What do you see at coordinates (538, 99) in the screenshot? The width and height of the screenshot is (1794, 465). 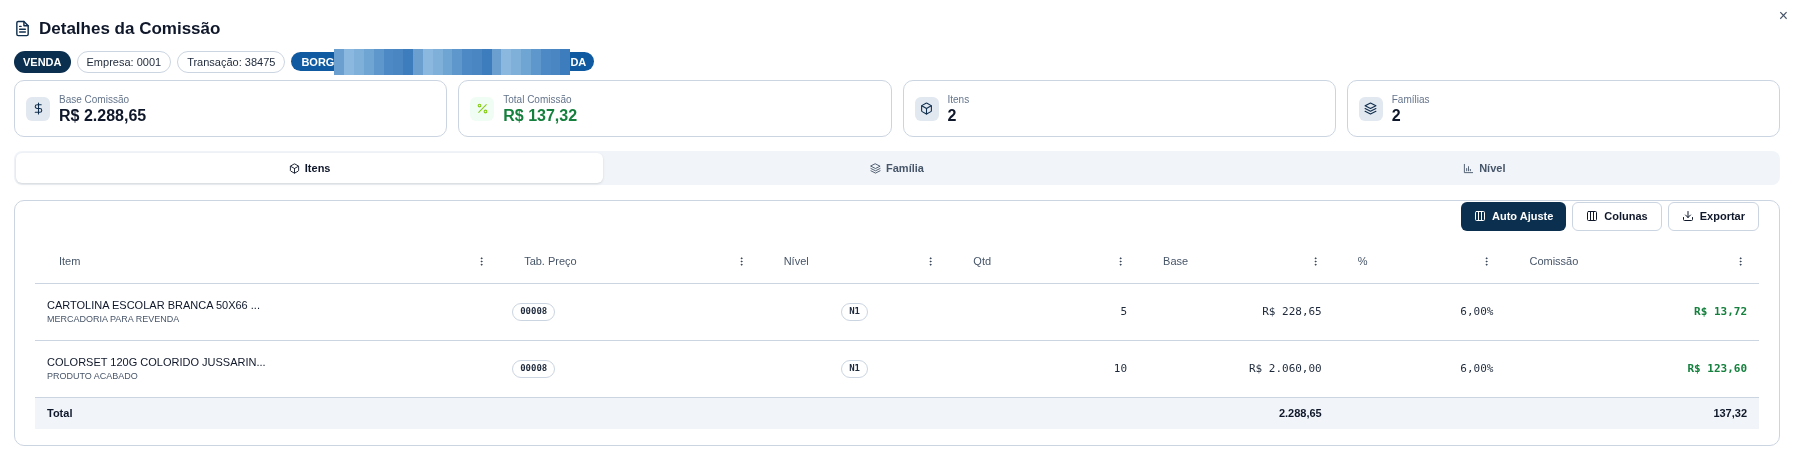 I see `card-label: Total Comissão` at bounding box center [538, 99].